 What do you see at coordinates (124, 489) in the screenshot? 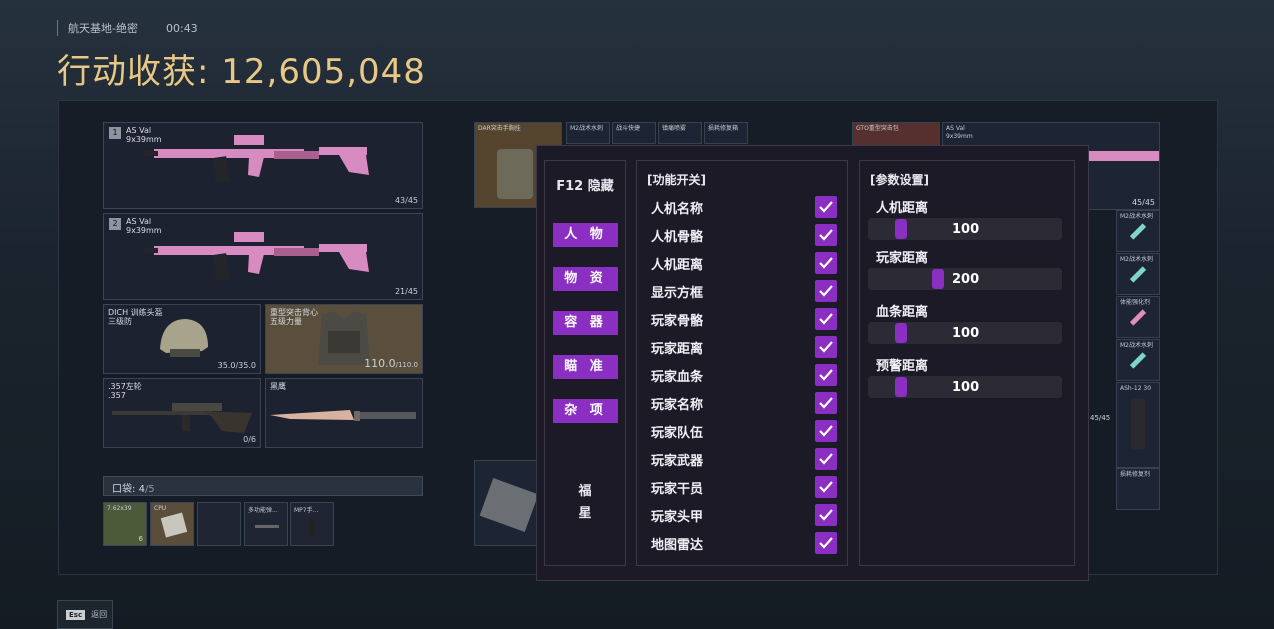
I see `pocket-label: 口袋:` at bounding box center [124, 489].